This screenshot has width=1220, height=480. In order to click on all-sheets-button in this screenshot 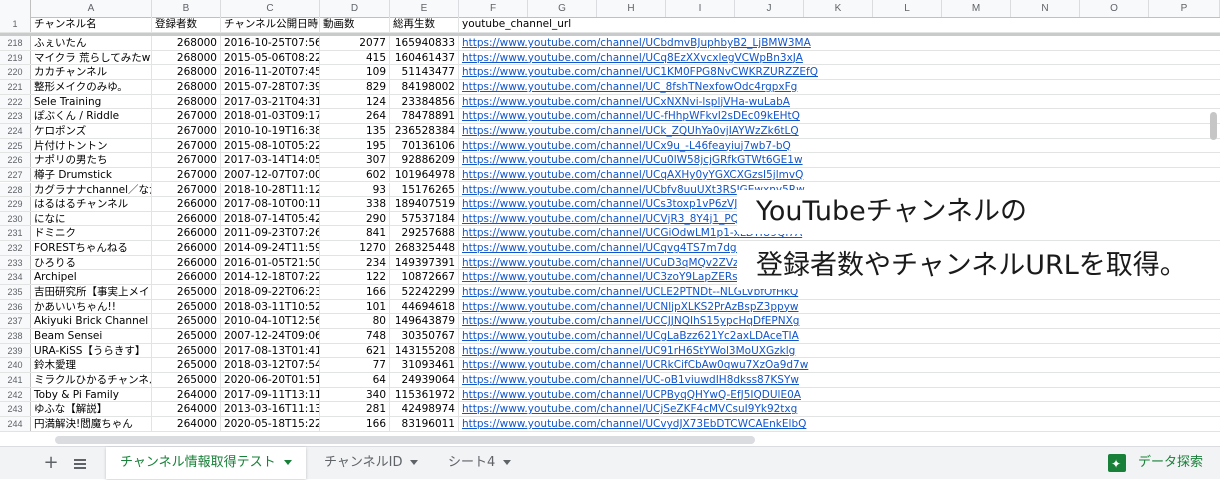, I will do `click(80, 464)`.